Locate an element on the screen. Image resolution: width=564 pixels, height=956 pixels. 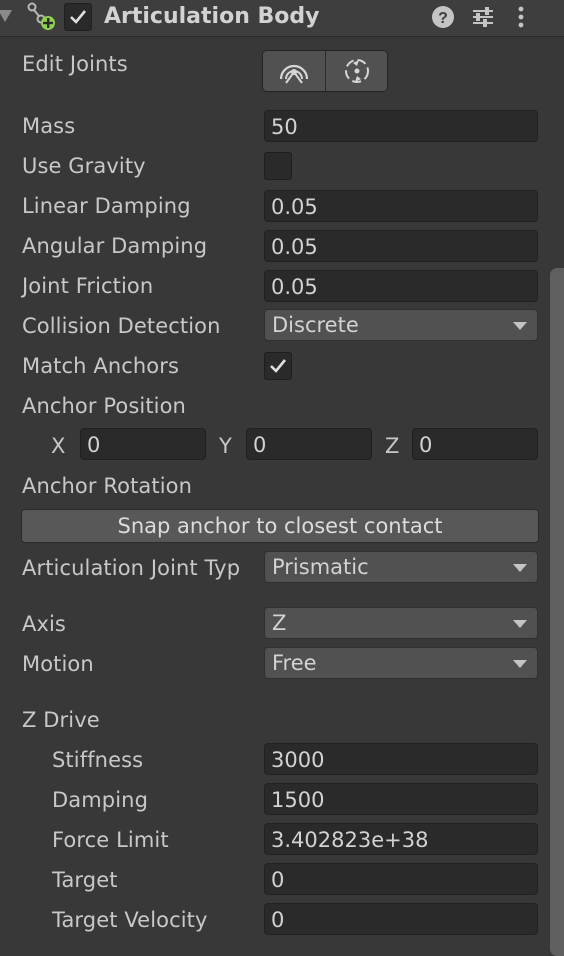
target-row: Target 0 is located at coordinates (270, 880).